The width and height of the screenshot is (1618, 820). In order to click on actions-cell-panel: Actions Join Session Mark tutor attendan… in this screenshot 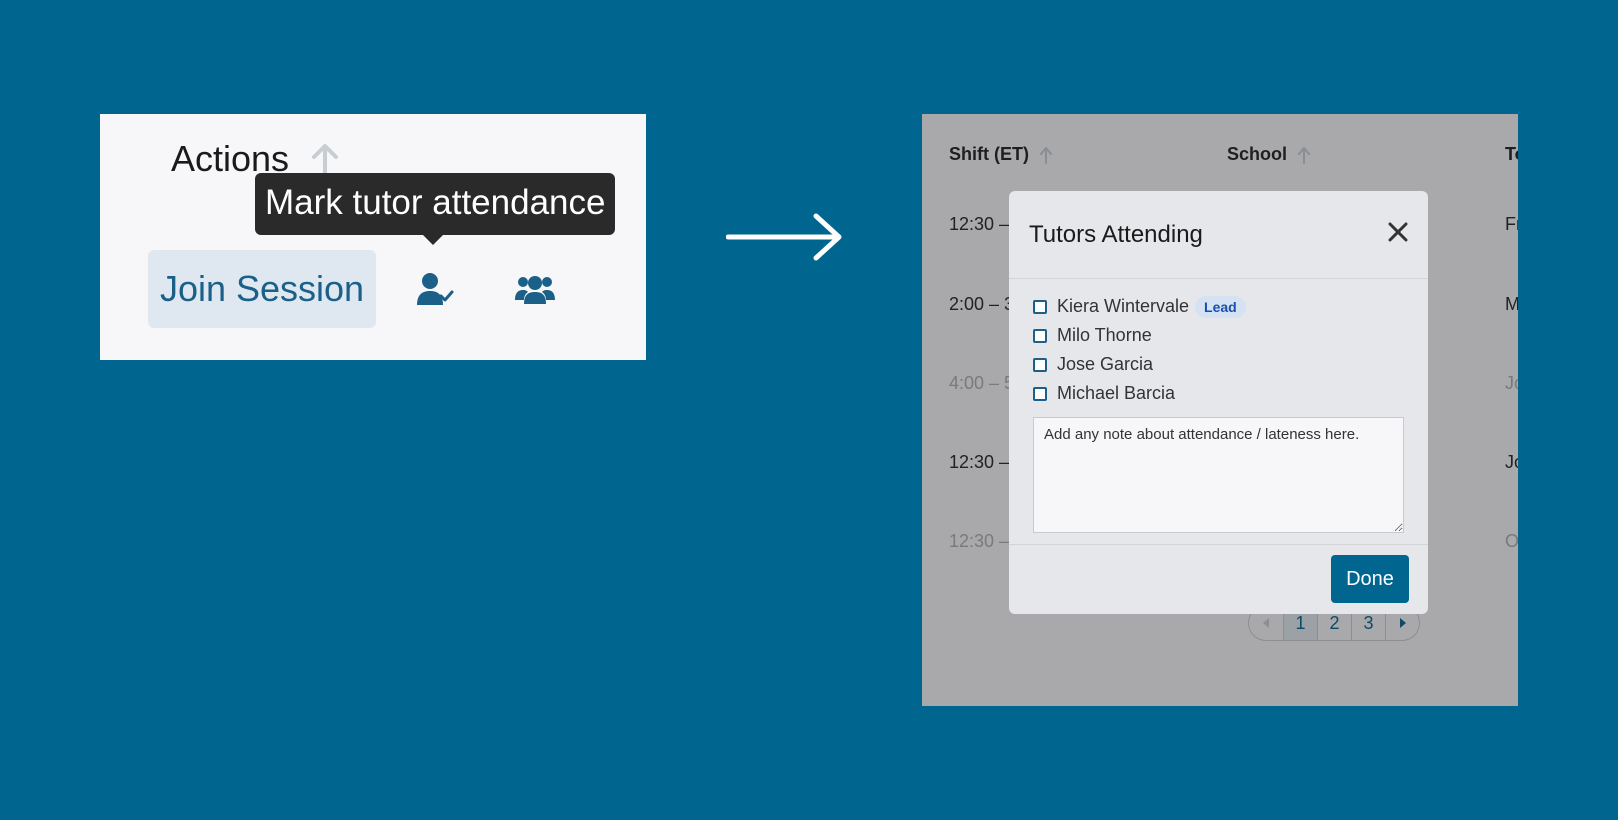, I will do `click(373, 237)`.